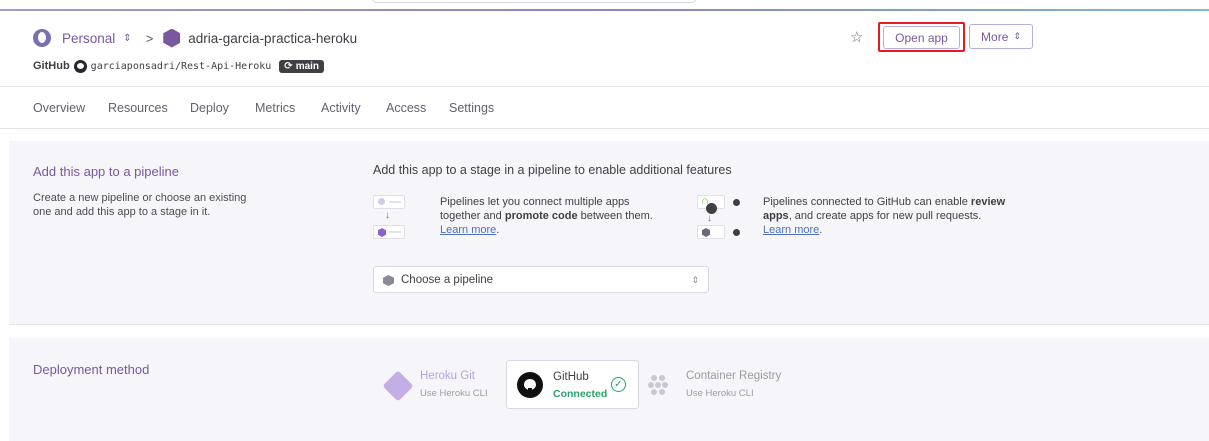 The height and width of the screenshot is (441, 1209). What do you see at coordinates (447, 280) in the screenshot?
I see `choose-pipeline-value: Choose a pipeline` at bounding box center [447, 280].